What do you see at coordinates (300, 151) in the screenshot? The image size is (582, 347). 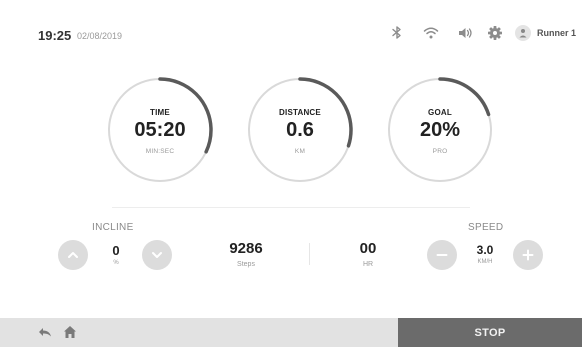 I see `distance-unit: KM` at bounding box center [300, 151].